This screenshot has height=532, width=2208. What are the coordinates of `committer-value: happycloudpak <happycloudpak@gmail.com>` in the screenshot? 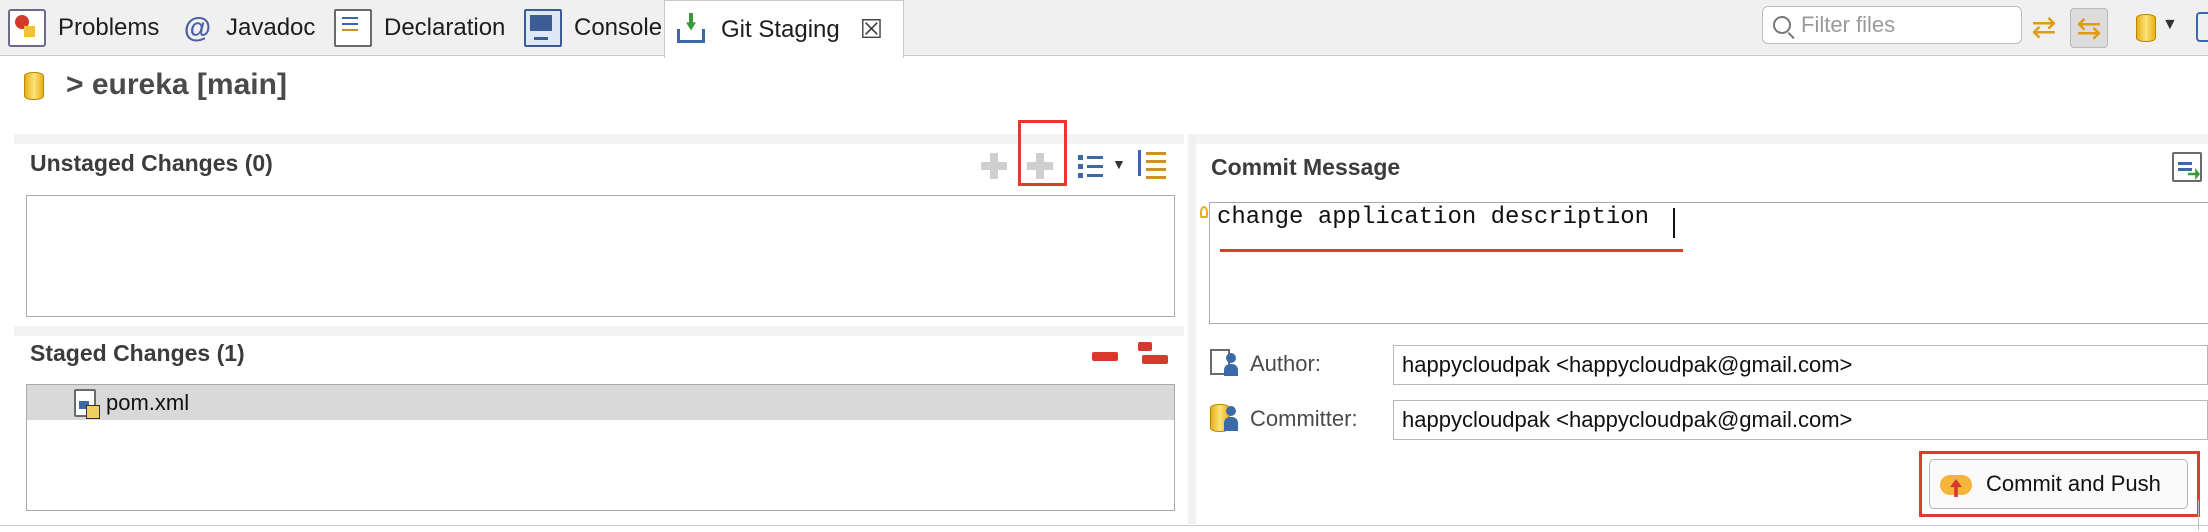 It's located at (1627, 419).